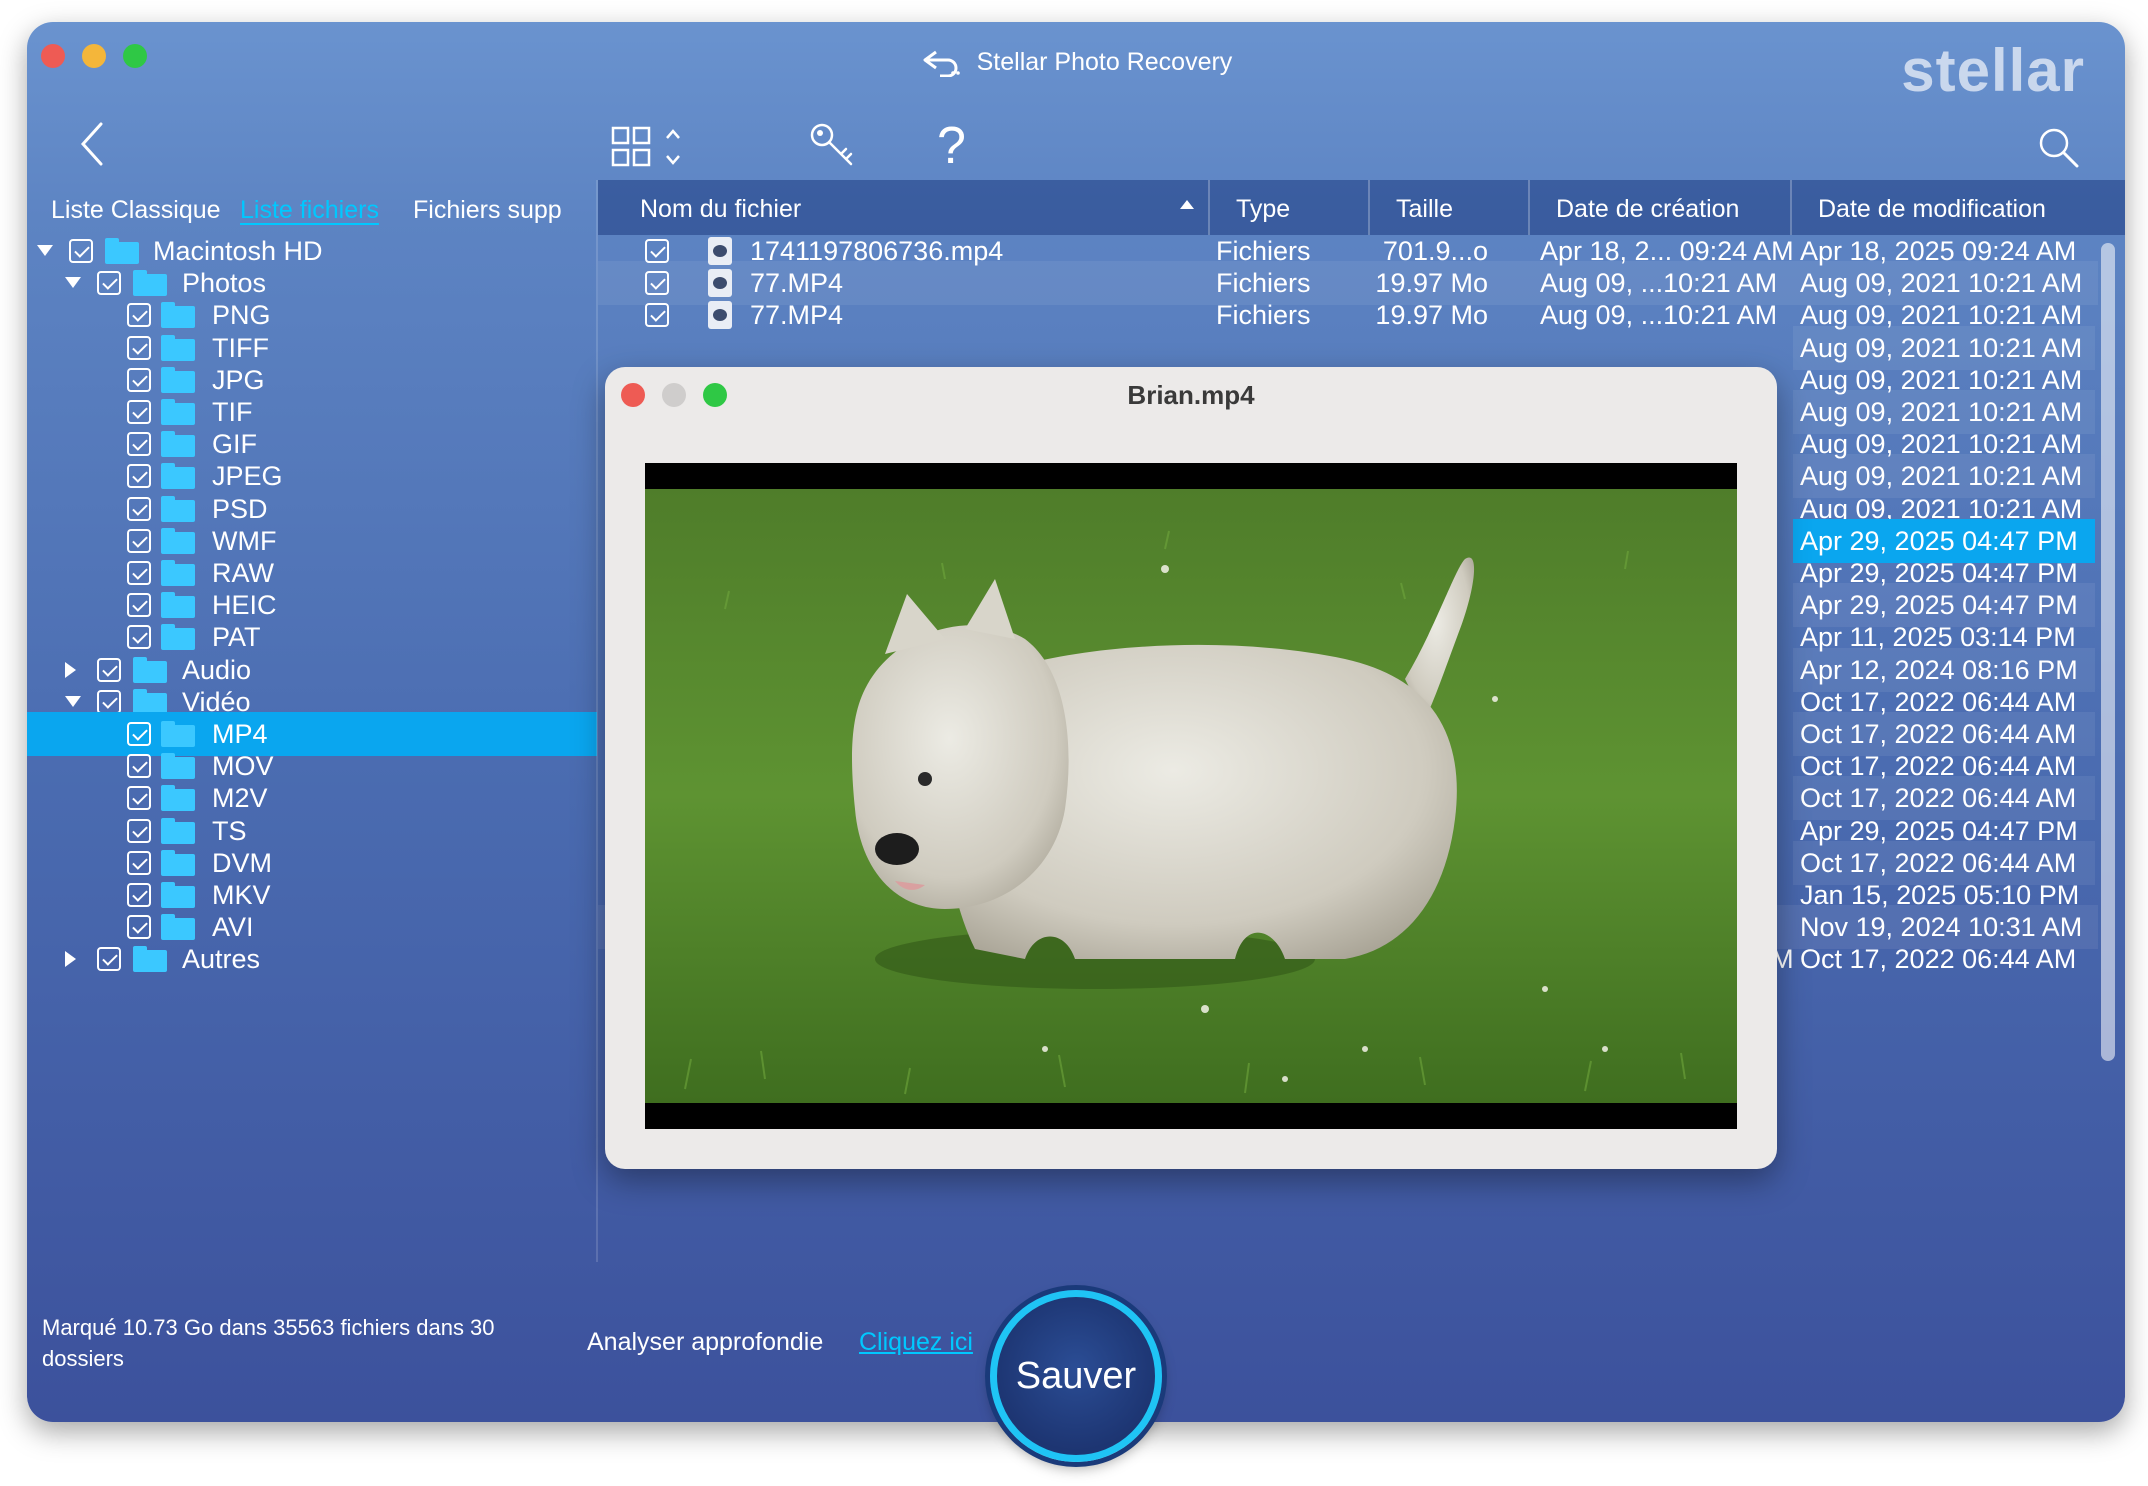 This screenshot has width=2148, height=1486. I want to click on chevron-left-icon, so click(91, 144).